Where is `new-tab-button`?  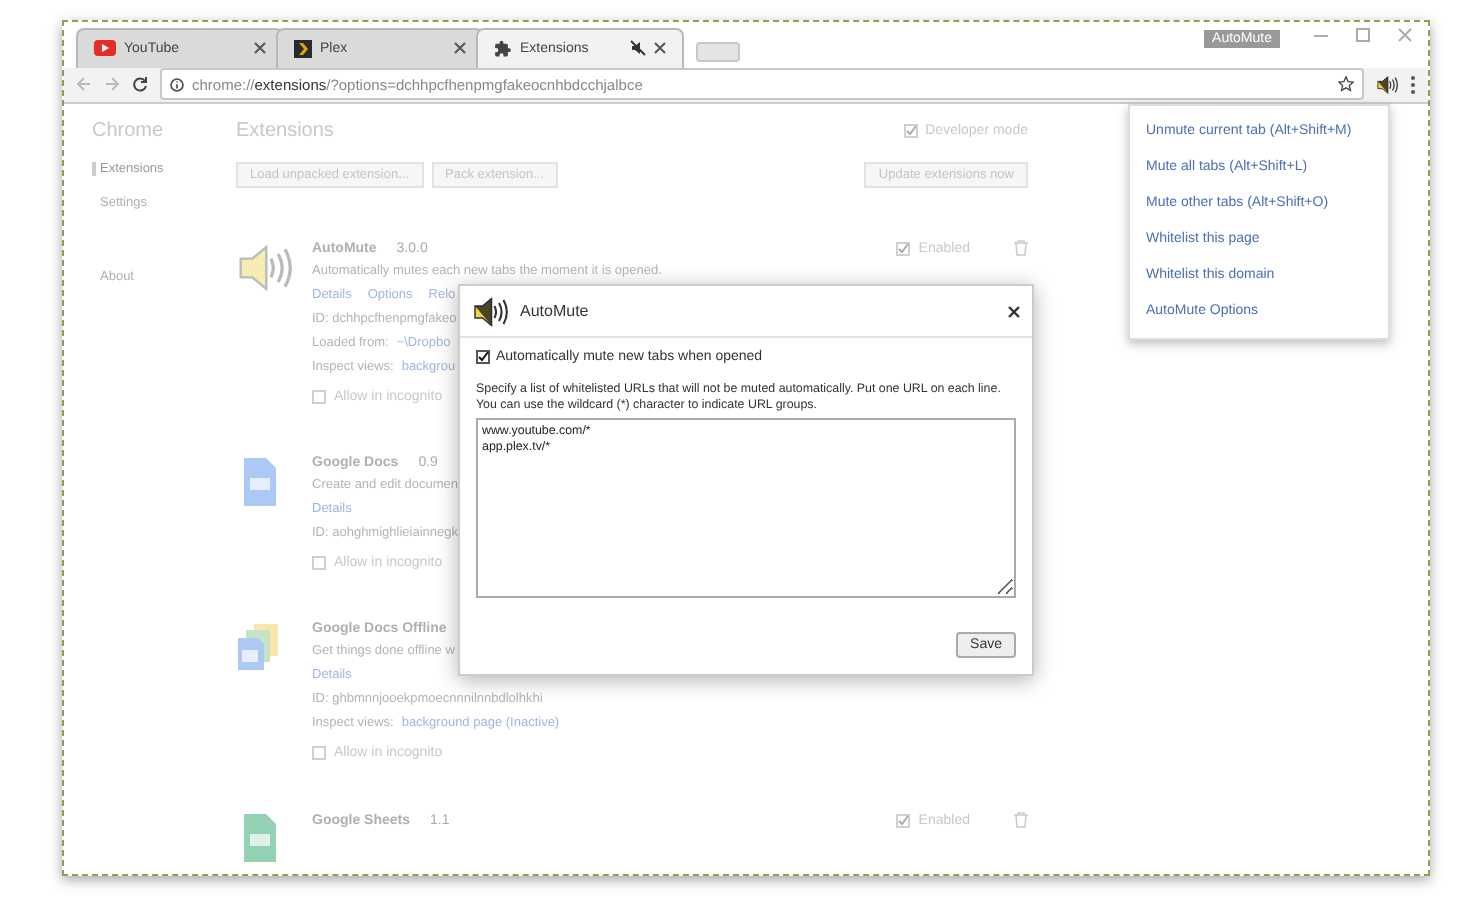
new-tab-button is located at coordinates (718, 51).